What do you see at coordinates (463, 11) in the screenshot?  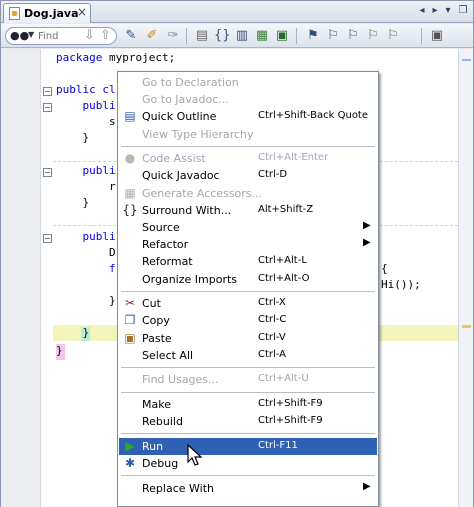 I see `restore-window-icon: ❐` at bounding box center [463, 11].